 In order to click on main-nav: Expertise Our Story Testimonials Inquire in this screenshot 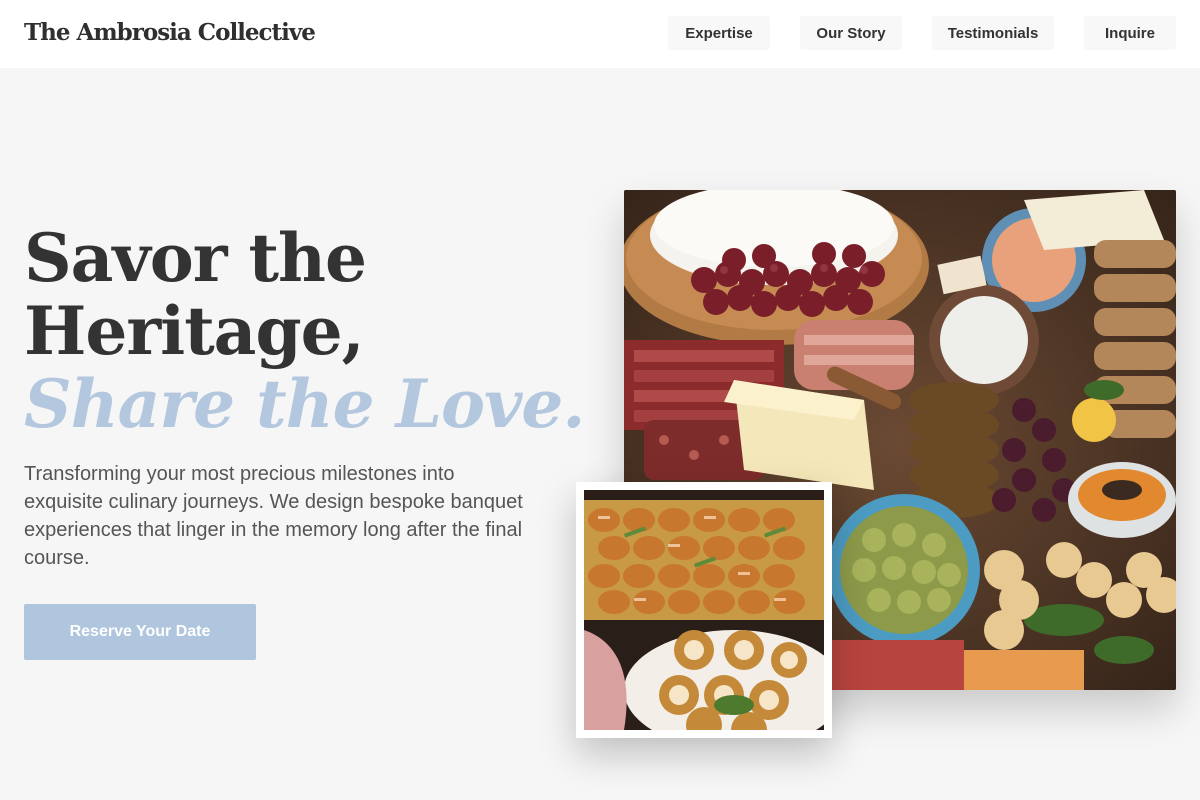, I will do `click(922, 33)`.